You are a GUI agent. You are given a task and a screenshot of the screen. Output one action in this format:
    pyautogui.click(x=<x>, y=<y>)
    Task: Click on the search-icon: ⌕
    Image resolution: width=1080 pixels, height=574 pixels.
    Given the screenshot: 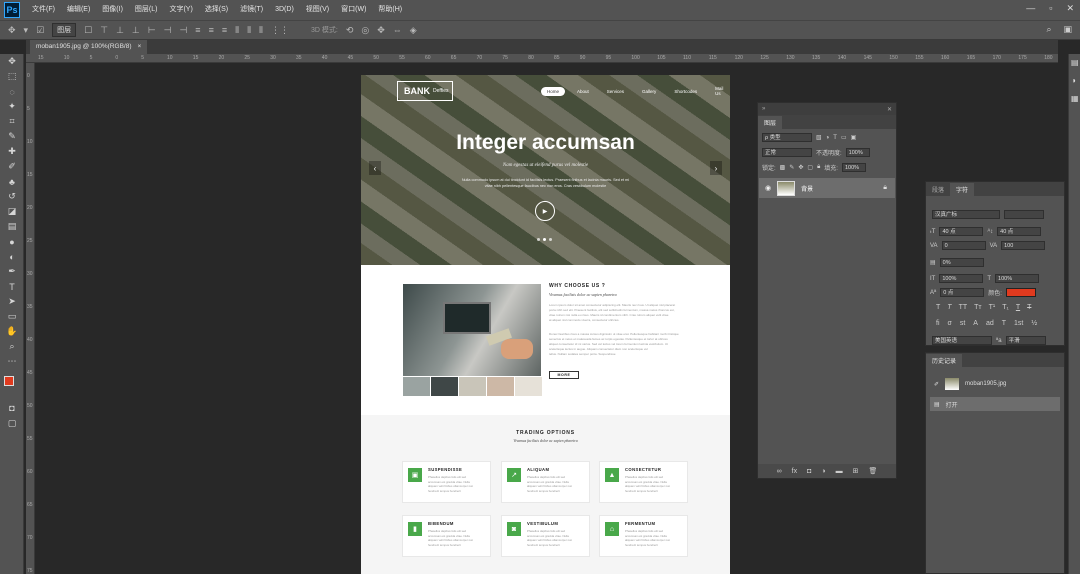 What is the action you would take?
    pyautogui.click(x=1048, y=29)
    